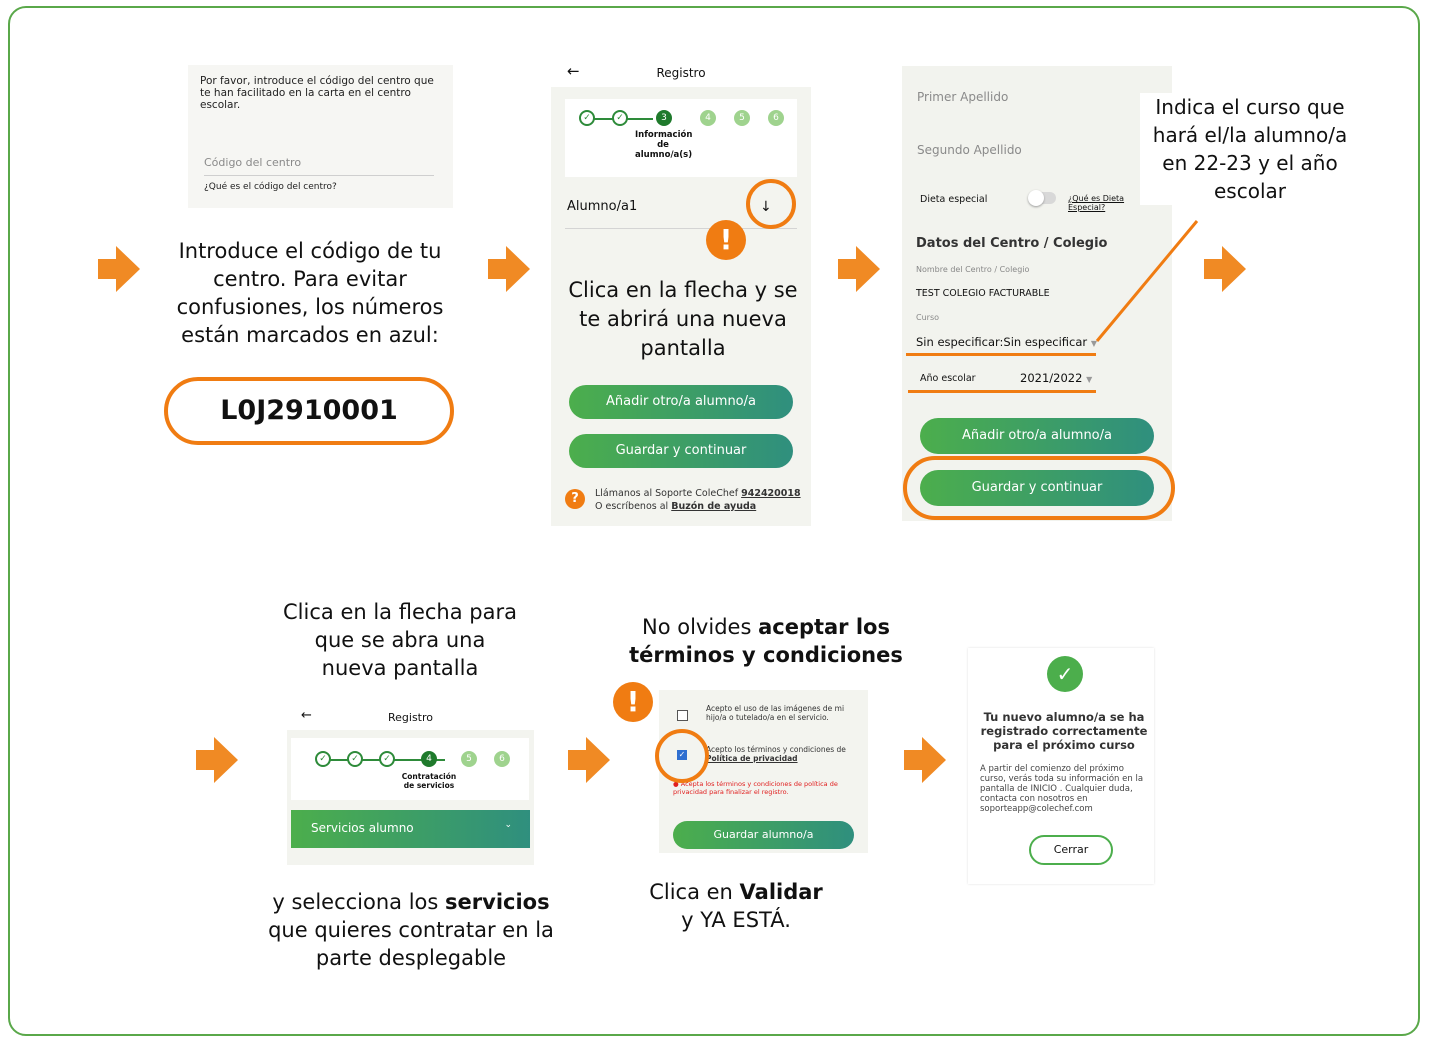 This screenshot has width=1431, height=1037. What do you see at coordinates (575, 499) in the screenshot?
I see `help-icon: ?` at bounding box center [575, 499].